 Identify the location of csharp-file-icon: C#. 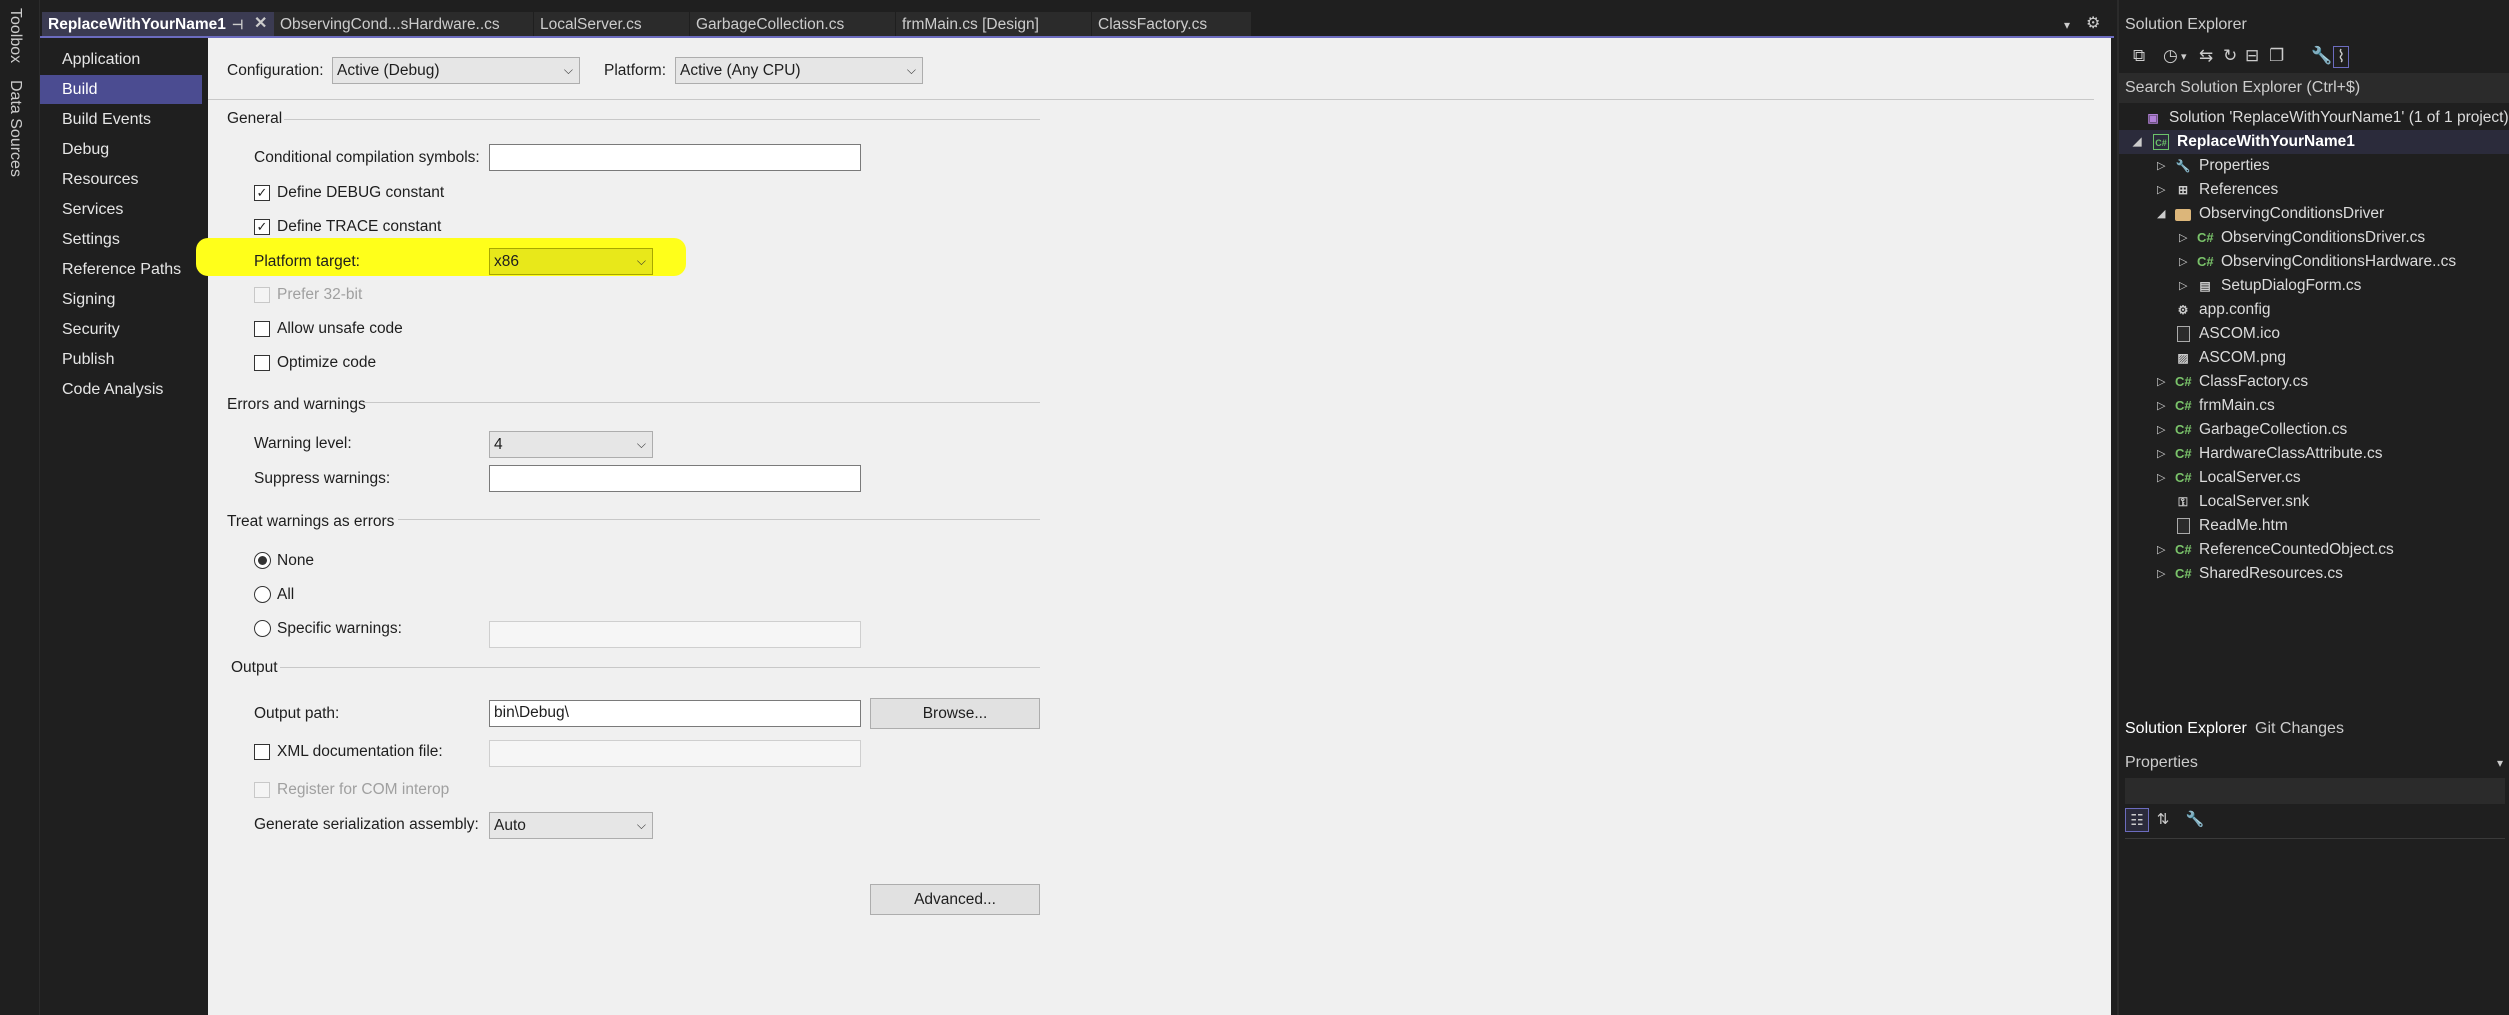
(2205, 237).